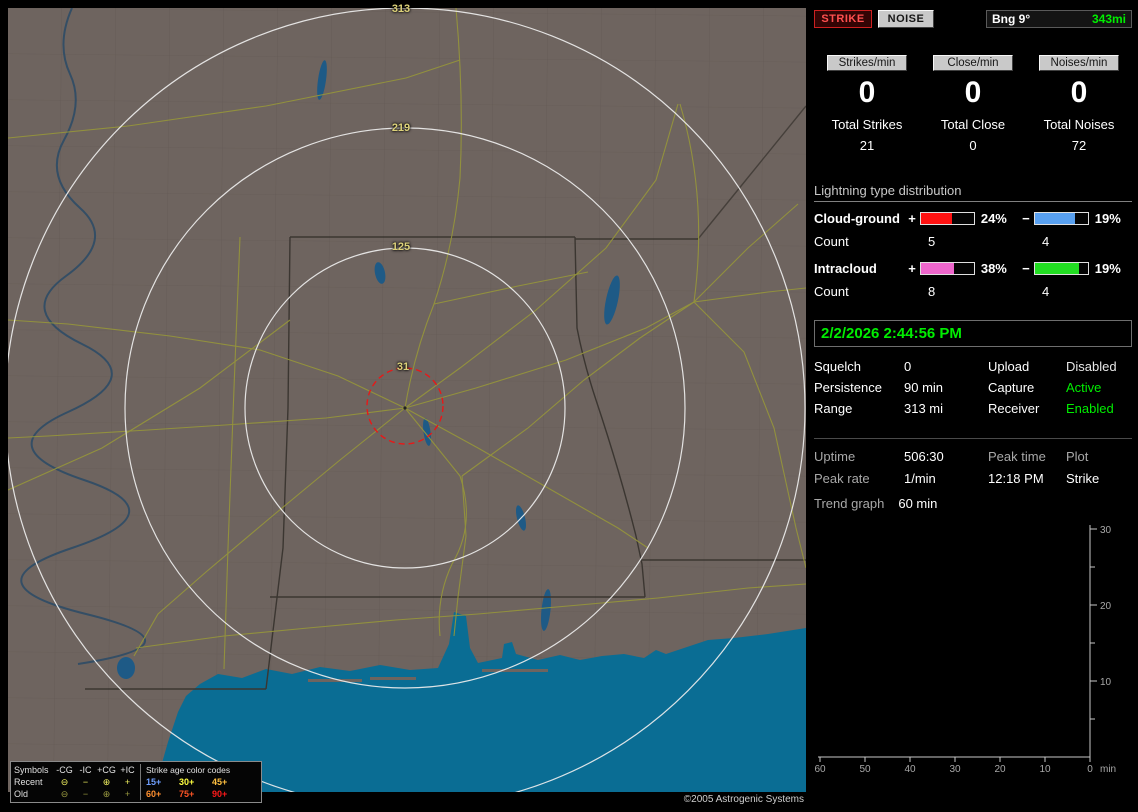 Image resolution: width=1138 pixels, height=812 pixels. I want to click on intracloud-minus-bar, so click(1061, 268).